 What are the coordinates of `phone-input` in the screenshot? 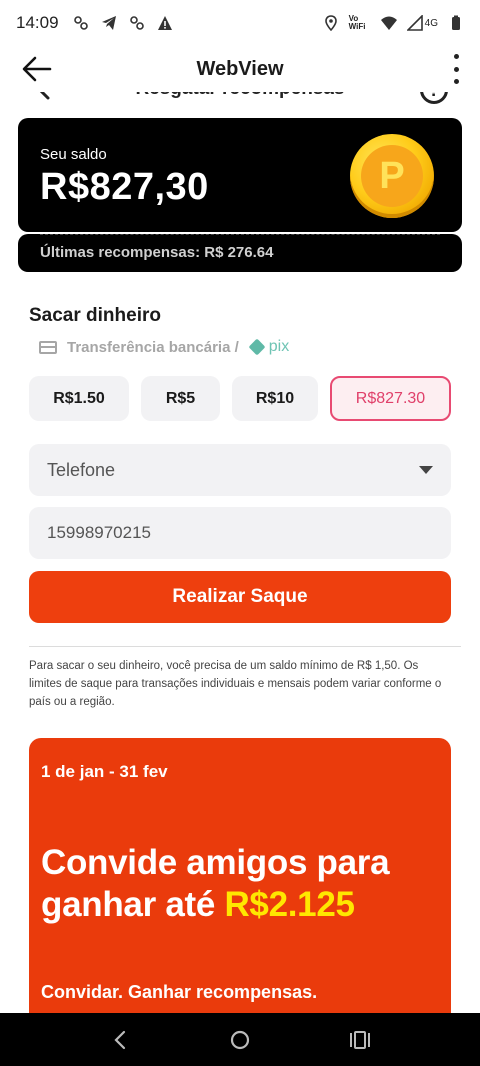 It's located at (240, 533).